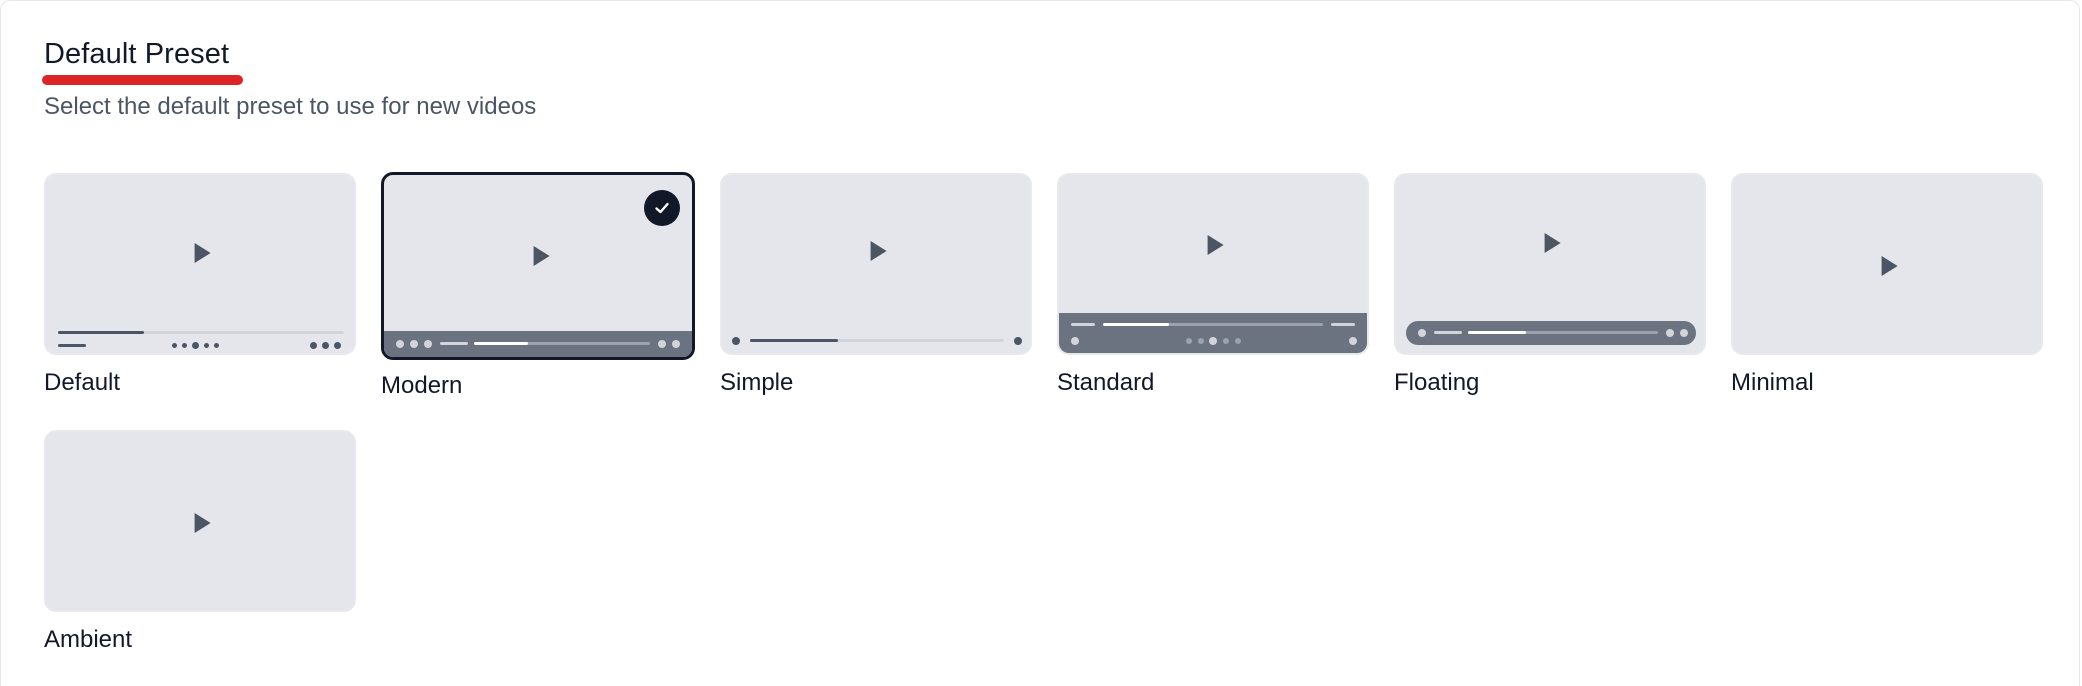  I want to click on checkmark-icon, so click(662, 208).